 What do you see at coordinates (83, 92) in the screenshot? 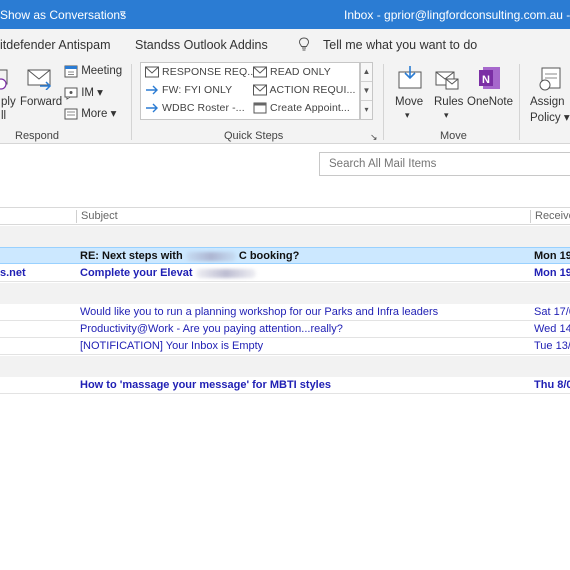
I see `im-button: IM ▾` at bounding box center [83, 92].